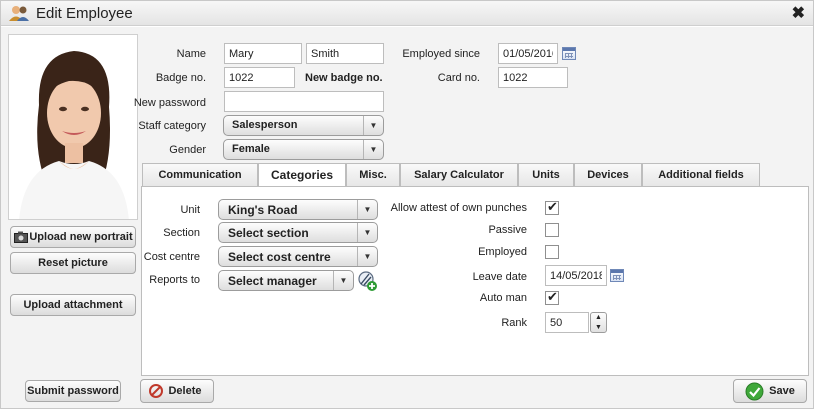 This screenshot has height=409, width=814. What do you see at coordinates (782, 391) in the screenshot?
I see `save-label: Save` at bounding box center [782, 391].